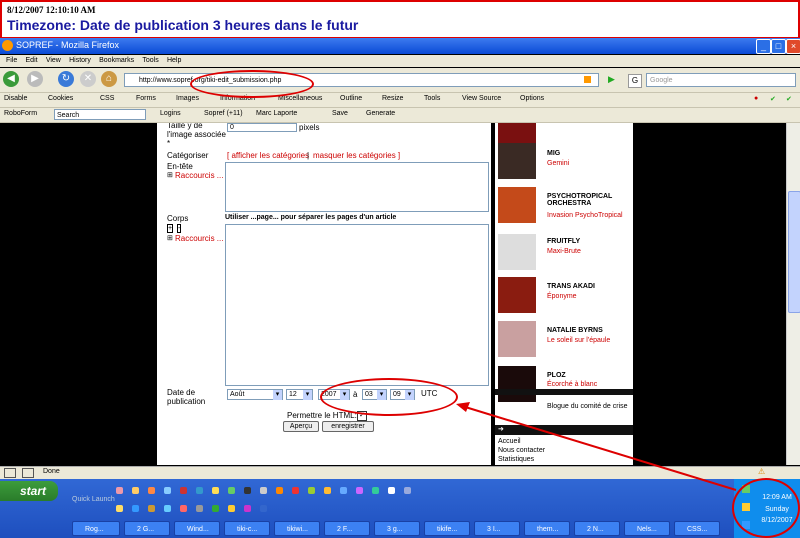 This screenshot has width=800, height=538. I want to click on annotation-arrow, so click(596, 446).